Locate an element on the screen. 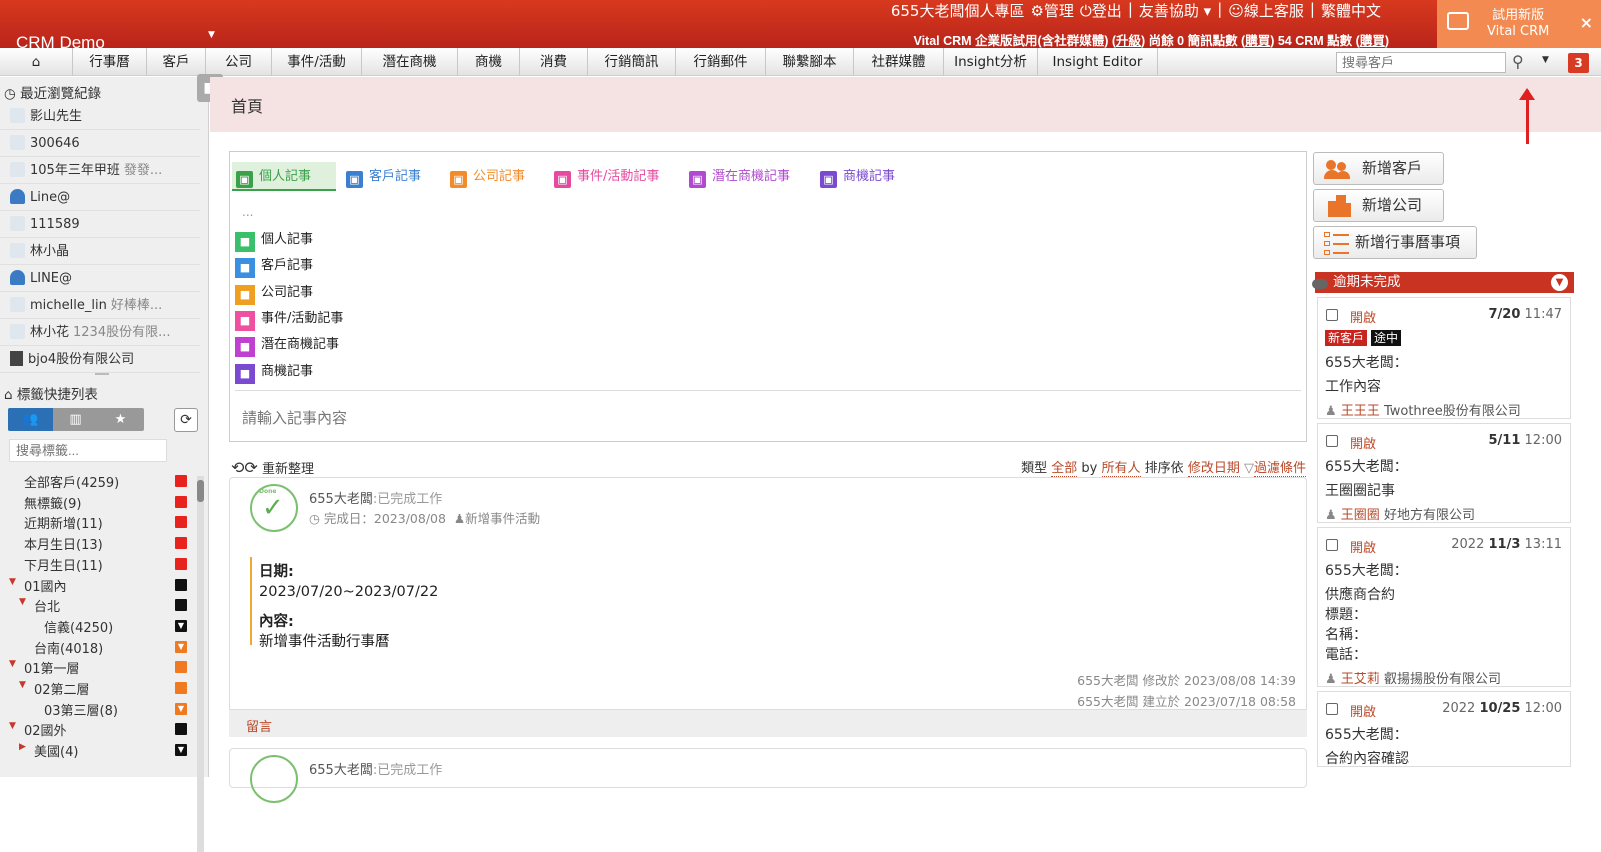  scrollbar is located at coordinates (200, 664).